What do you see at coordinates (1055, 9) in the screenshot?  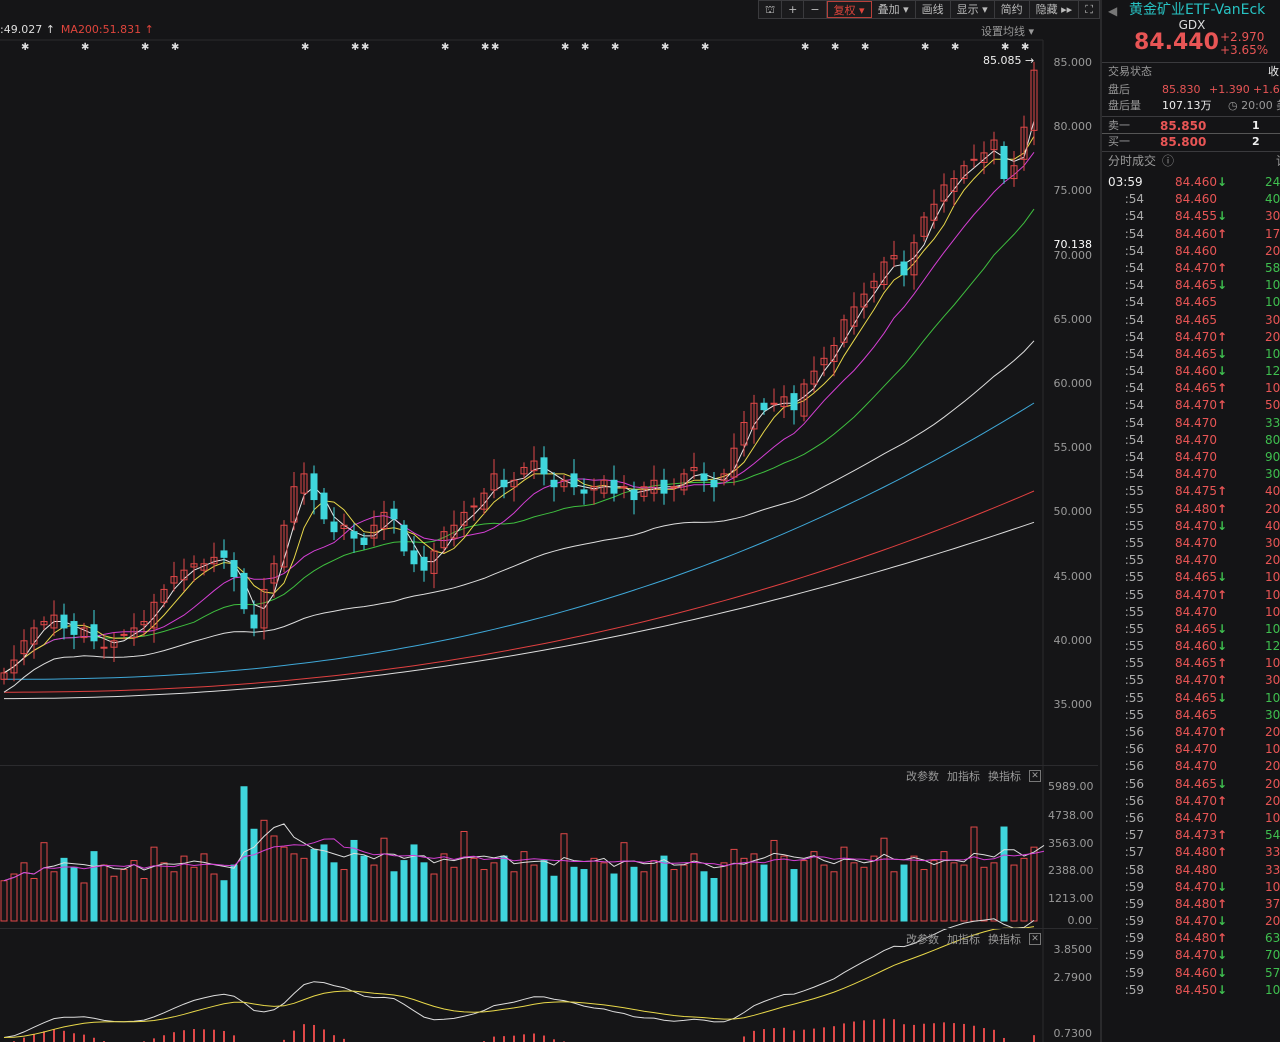 I see `toolbar-button-8: 隐藏 ▸▸` at bounding box center [1055, 9].